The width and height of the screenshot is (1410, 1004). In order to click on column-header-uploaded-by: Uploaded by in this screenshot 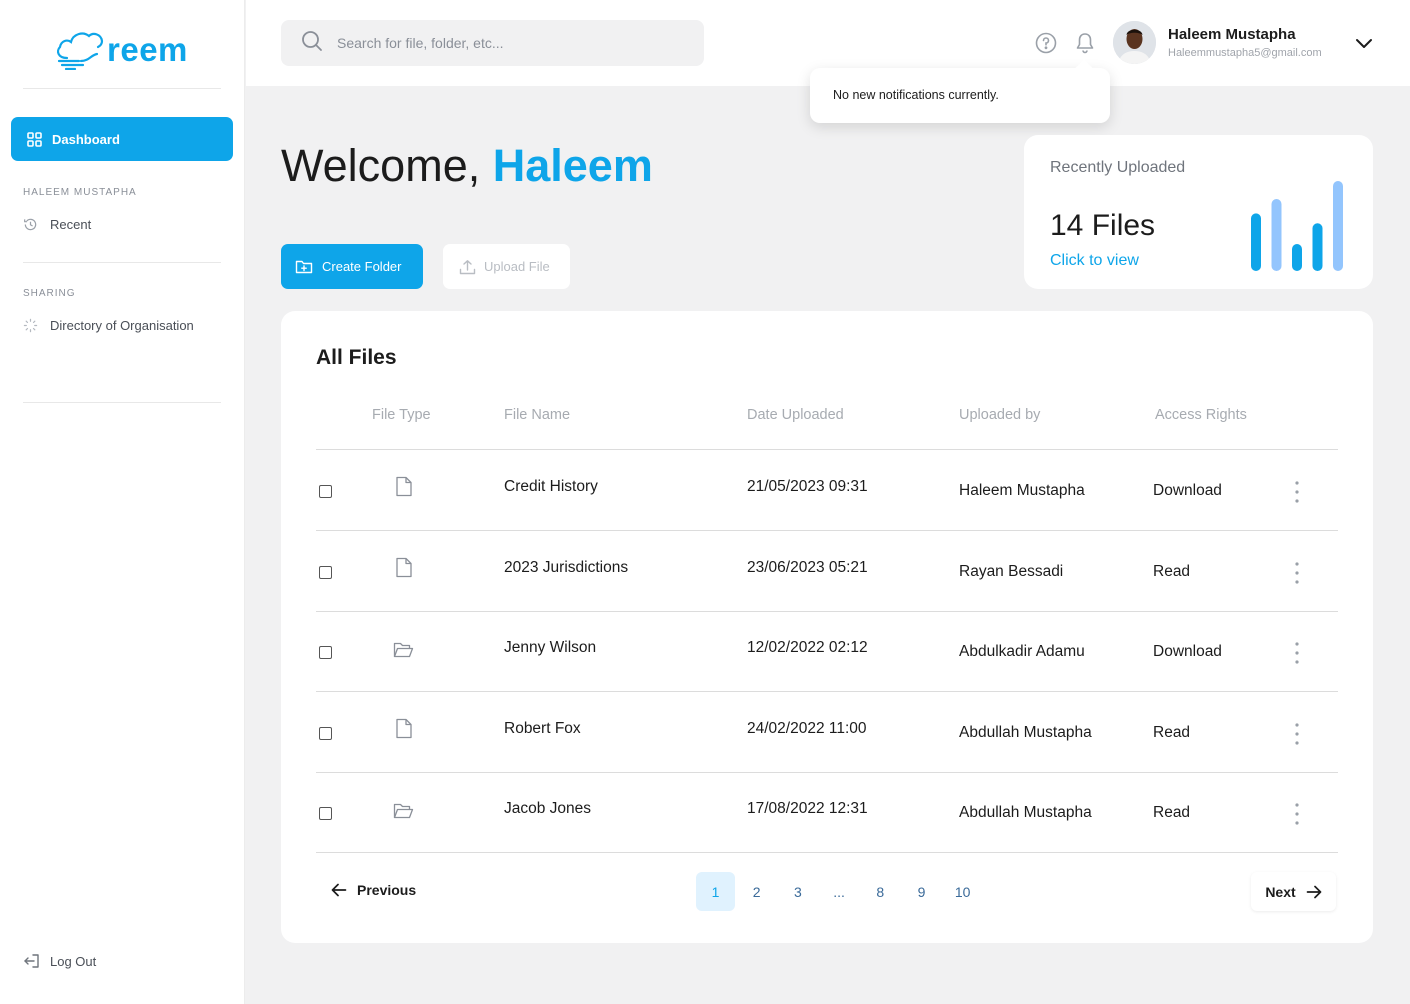, I will do `click(999, 415)`.